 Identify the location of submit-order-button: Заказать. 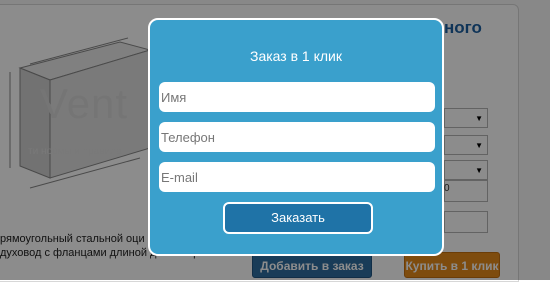
(298, 218).